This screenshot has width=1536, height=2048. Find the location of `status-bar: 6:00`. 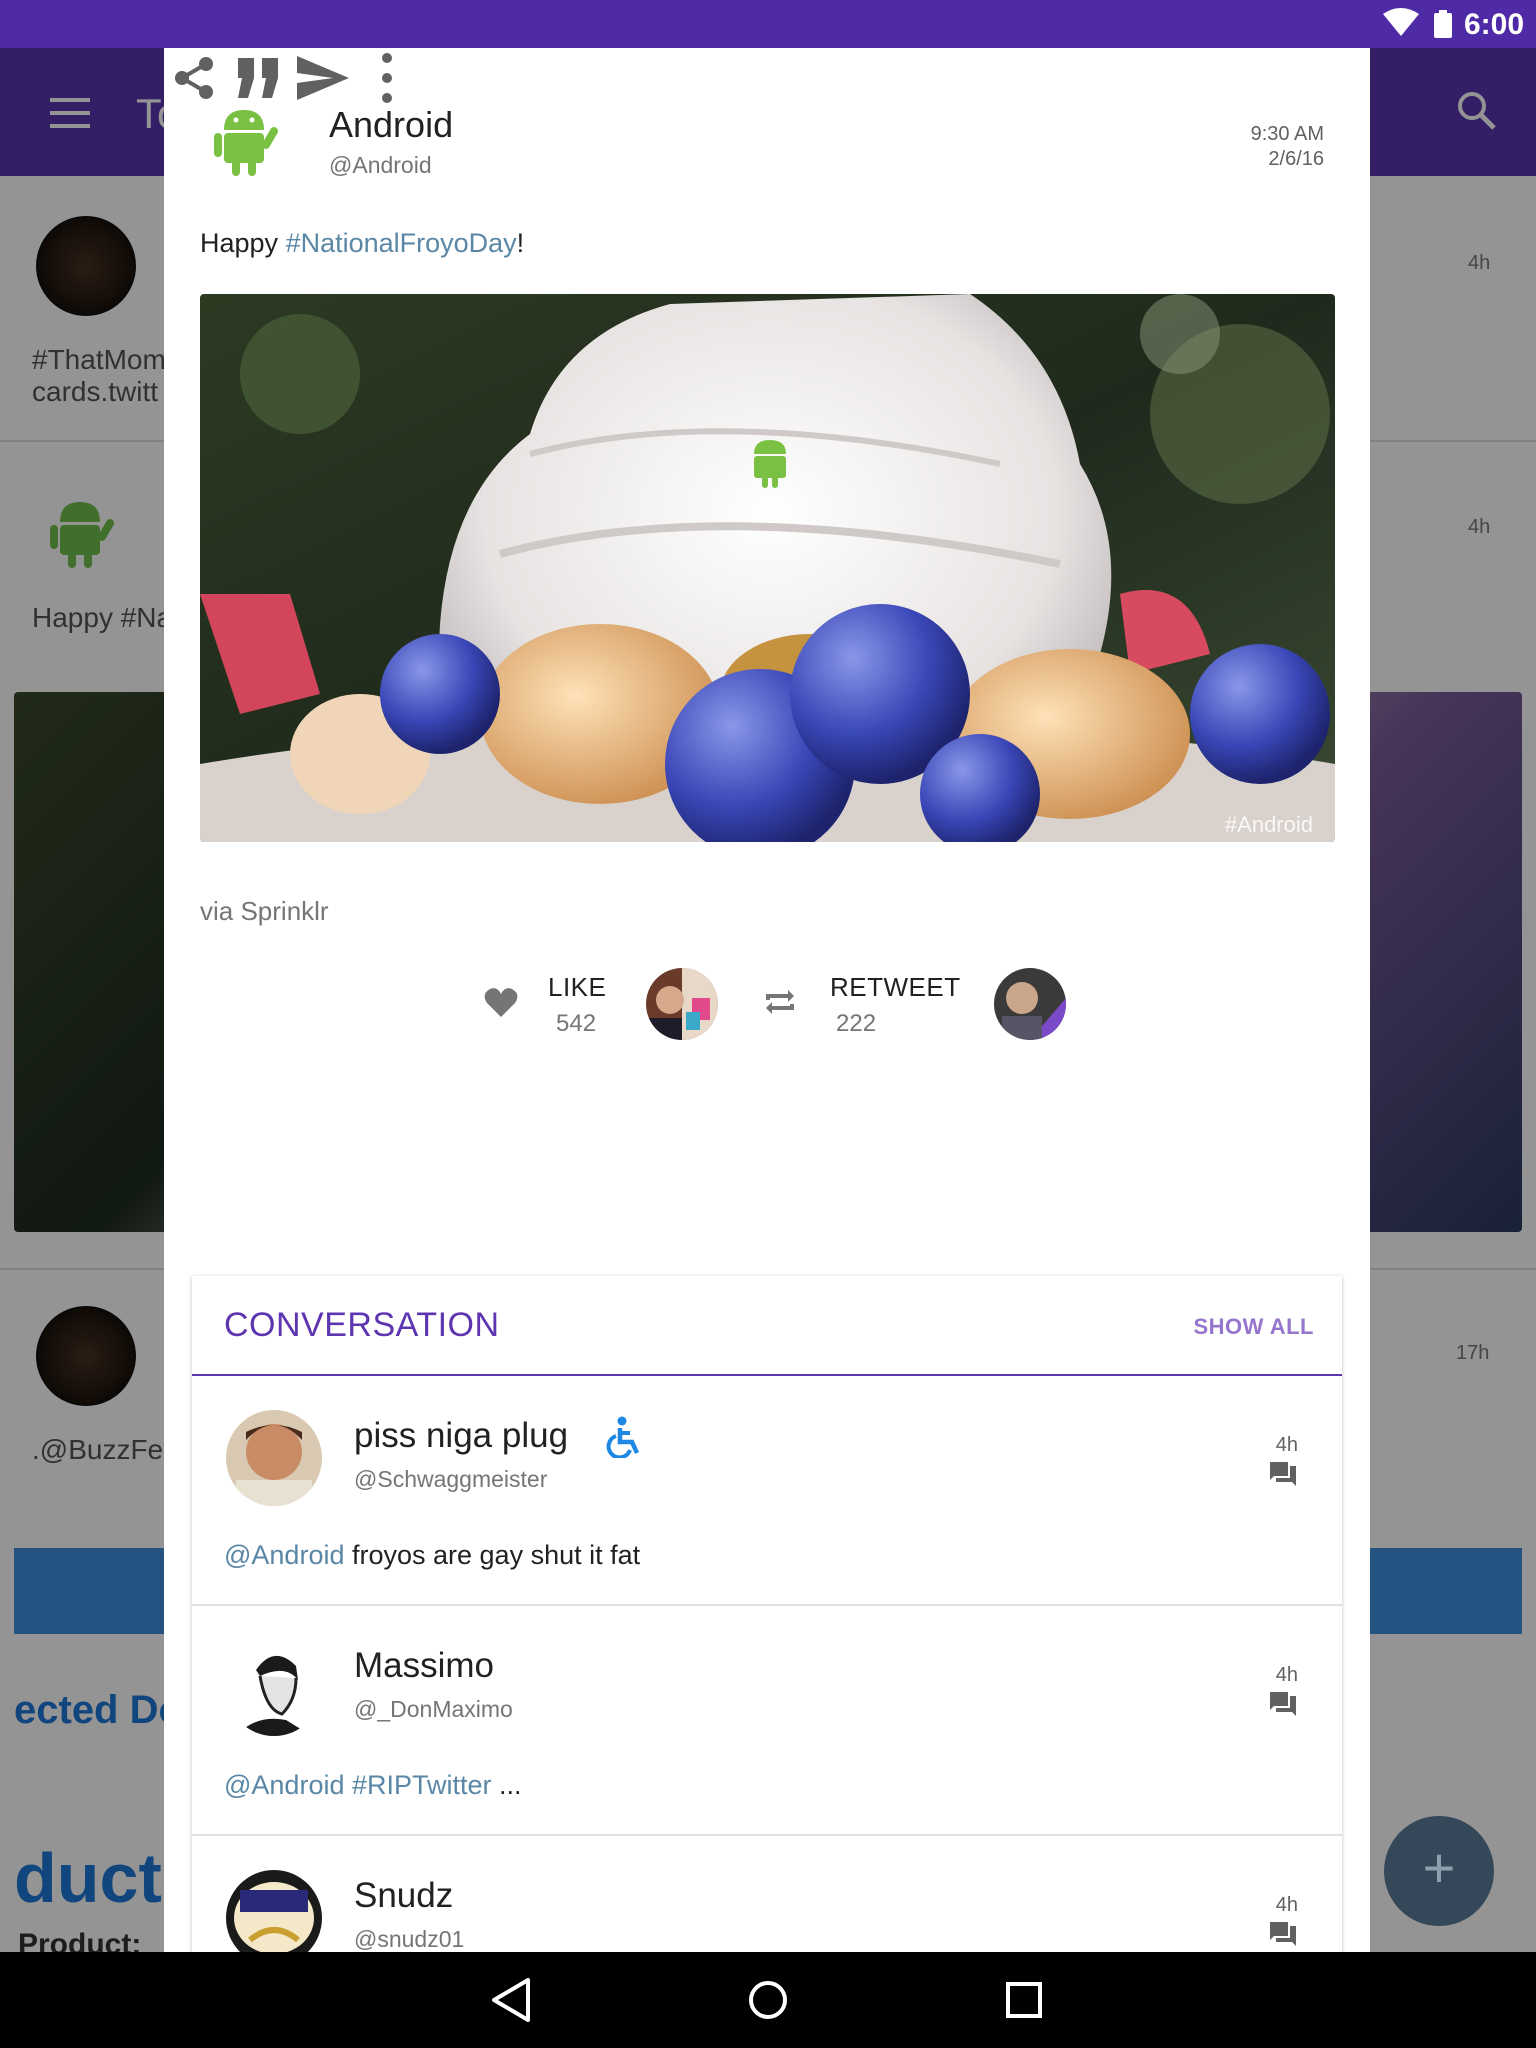

status-bar: 6:00 is located at coordinates (768, 24).